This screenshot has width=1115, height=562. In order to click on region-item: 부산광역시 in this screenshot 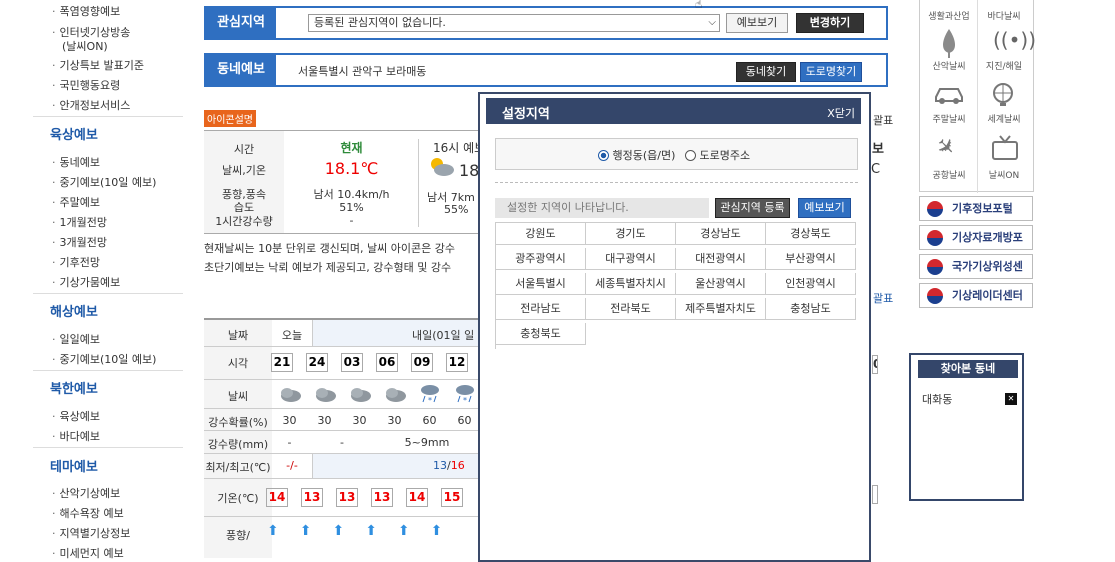, I will do `click(811, 259)`.